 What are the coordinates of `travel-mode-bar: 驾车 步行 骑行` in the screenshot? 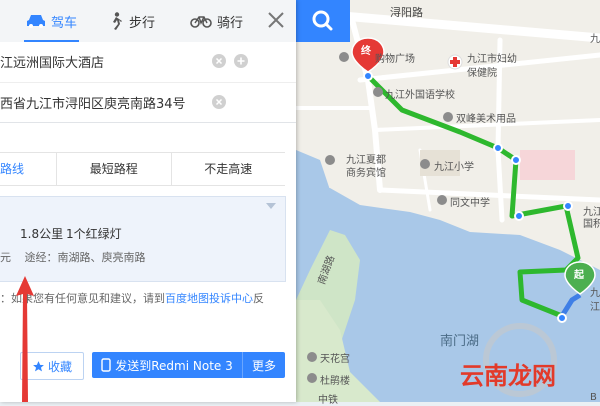 It's located at (148, 21).